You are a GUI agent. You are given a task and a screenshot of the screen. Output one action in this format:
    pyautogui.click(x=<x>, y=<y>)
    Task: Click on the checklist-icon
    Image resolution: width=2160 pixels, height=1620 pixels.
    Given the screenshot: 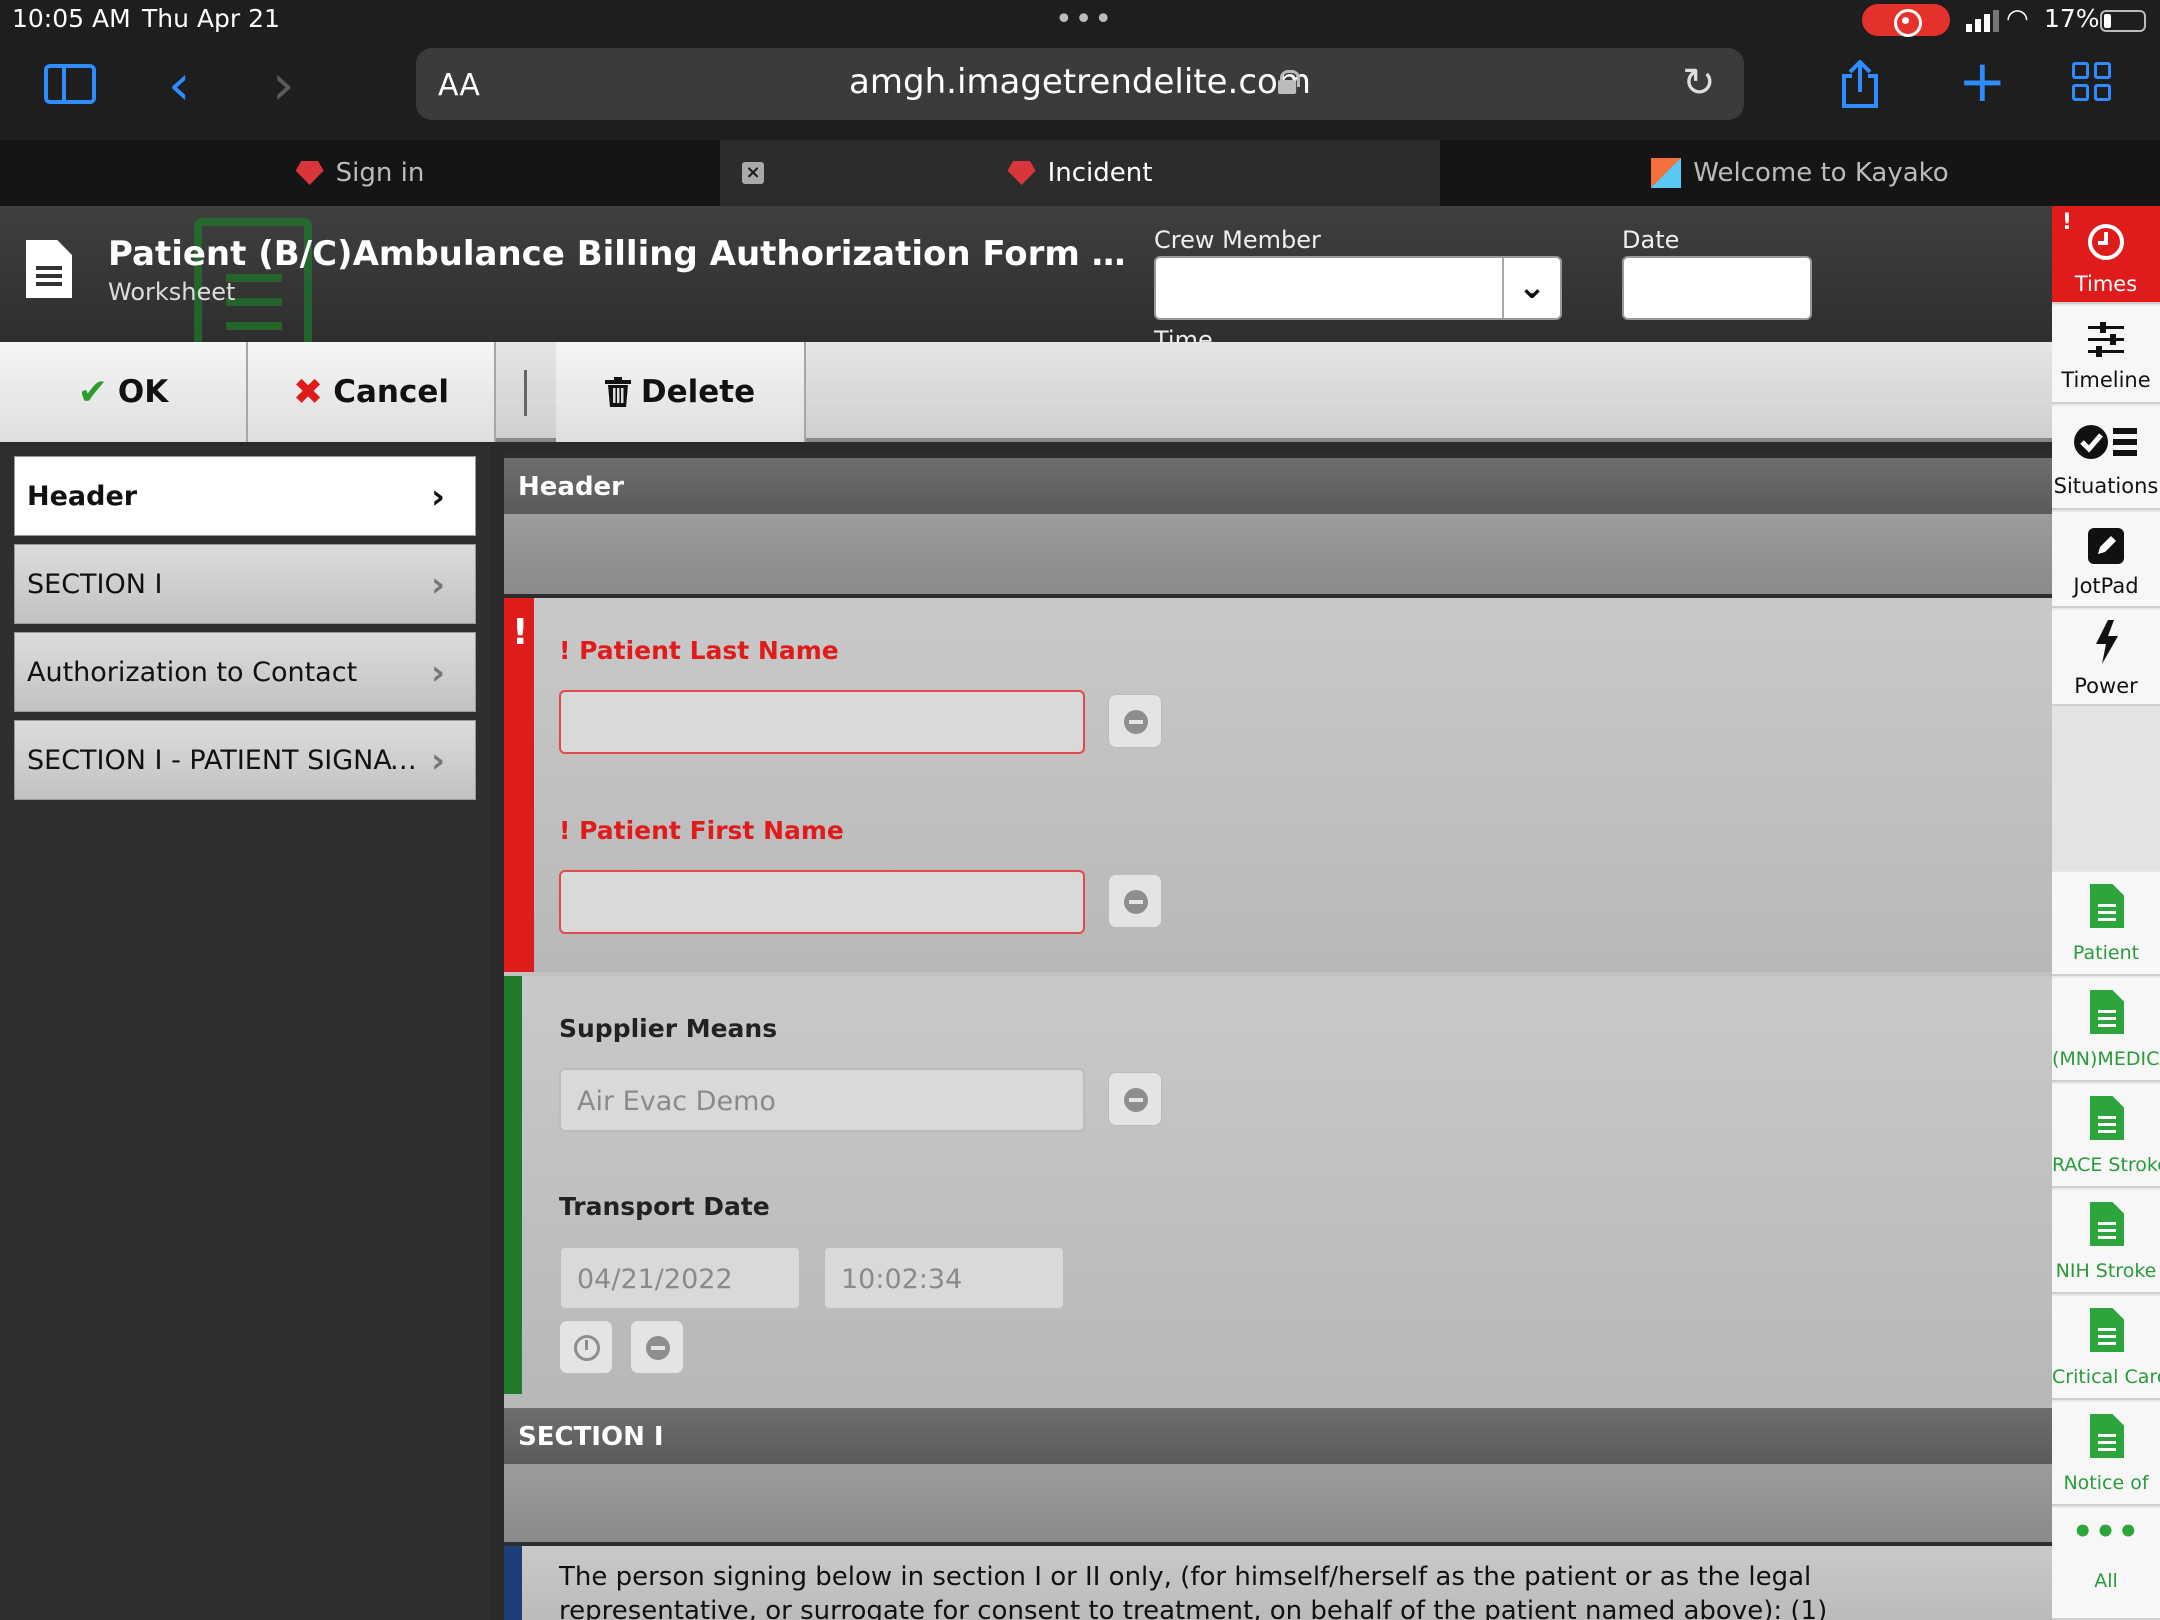 What is the action you would take?
    pyautogui.click(x=2105, y=442)
    